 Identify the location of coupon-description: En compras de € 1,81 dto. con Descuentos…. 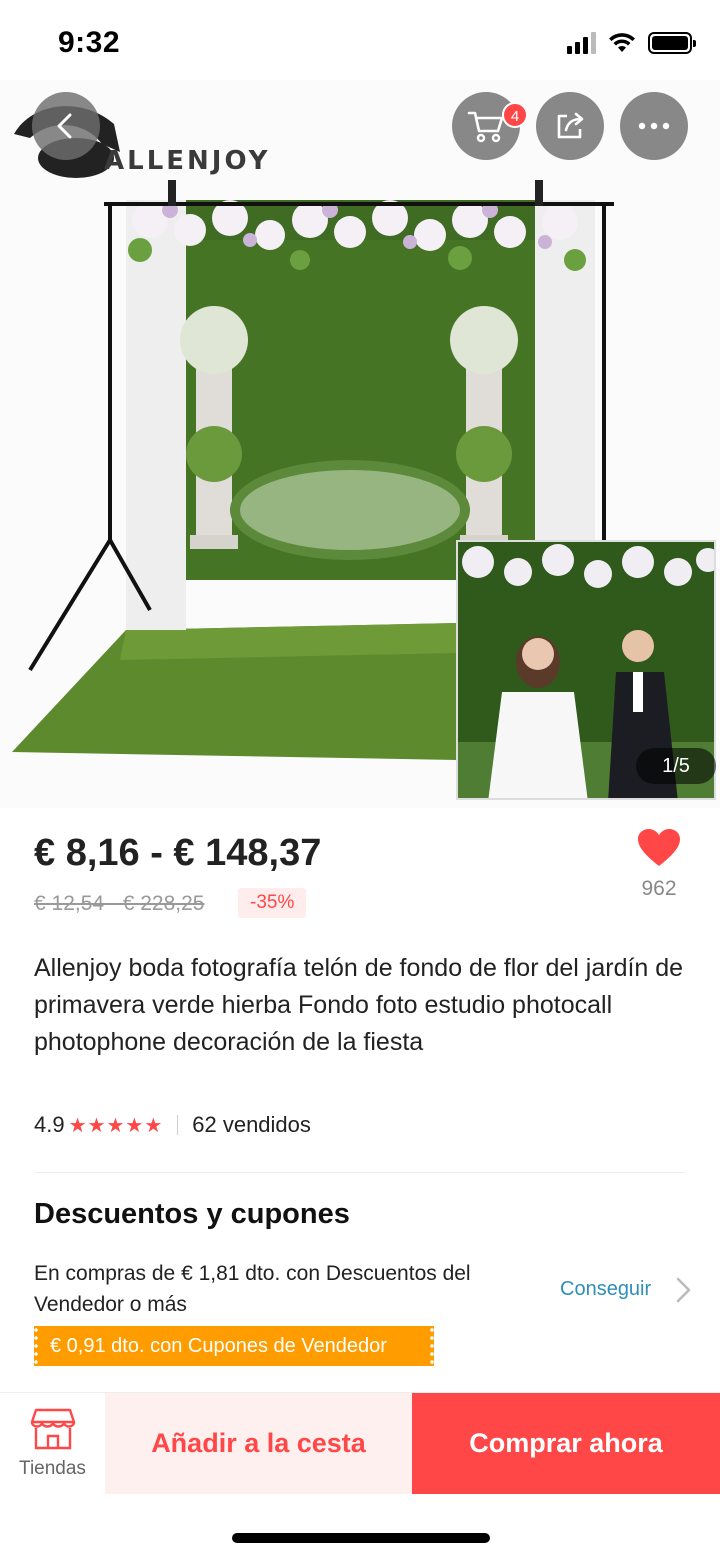
(252, 1289).